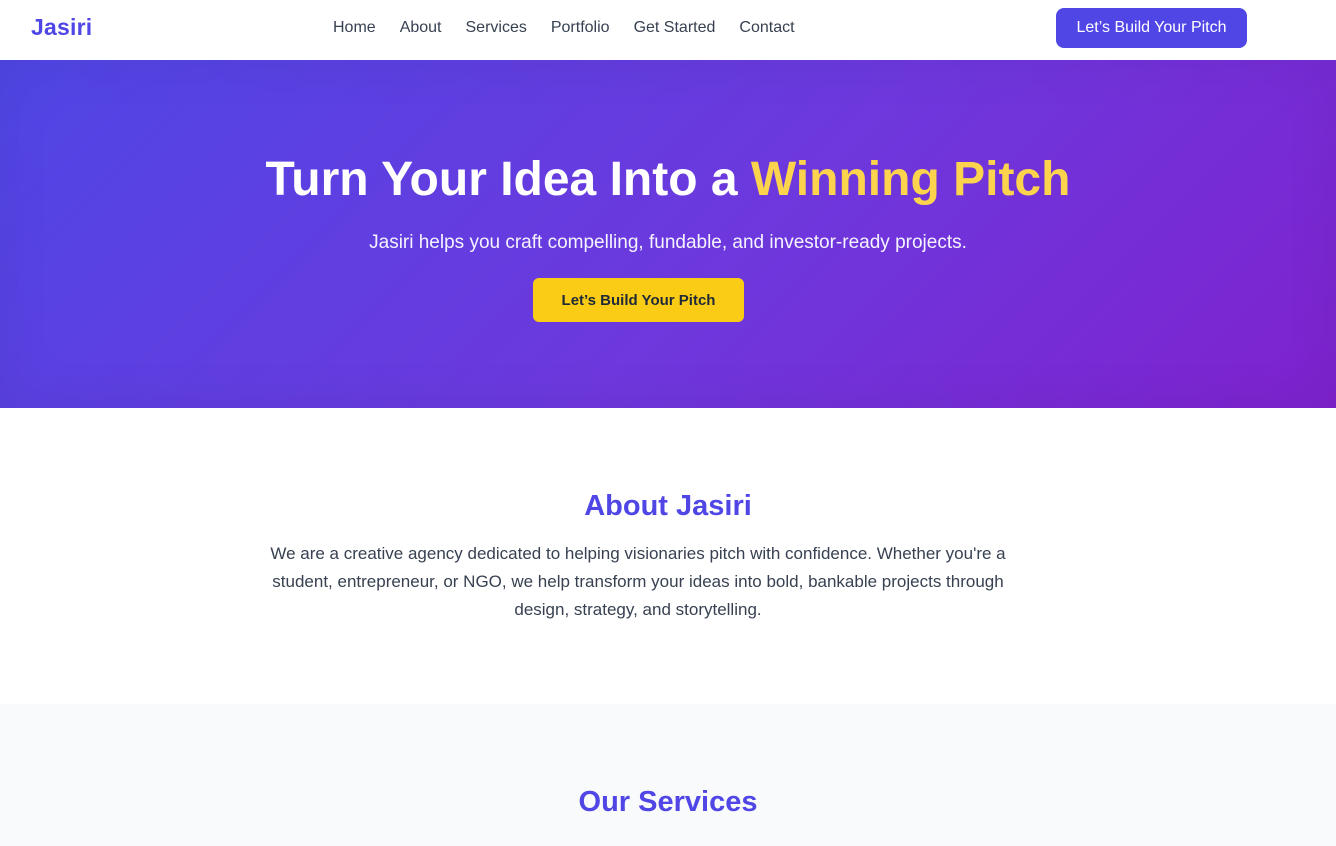 Image resolution: width=1336 pixels, height=846 pixels. Describe the element at coordinates (668, 506) in the screenshot. I see `about-title: About Jasiri` at that location.